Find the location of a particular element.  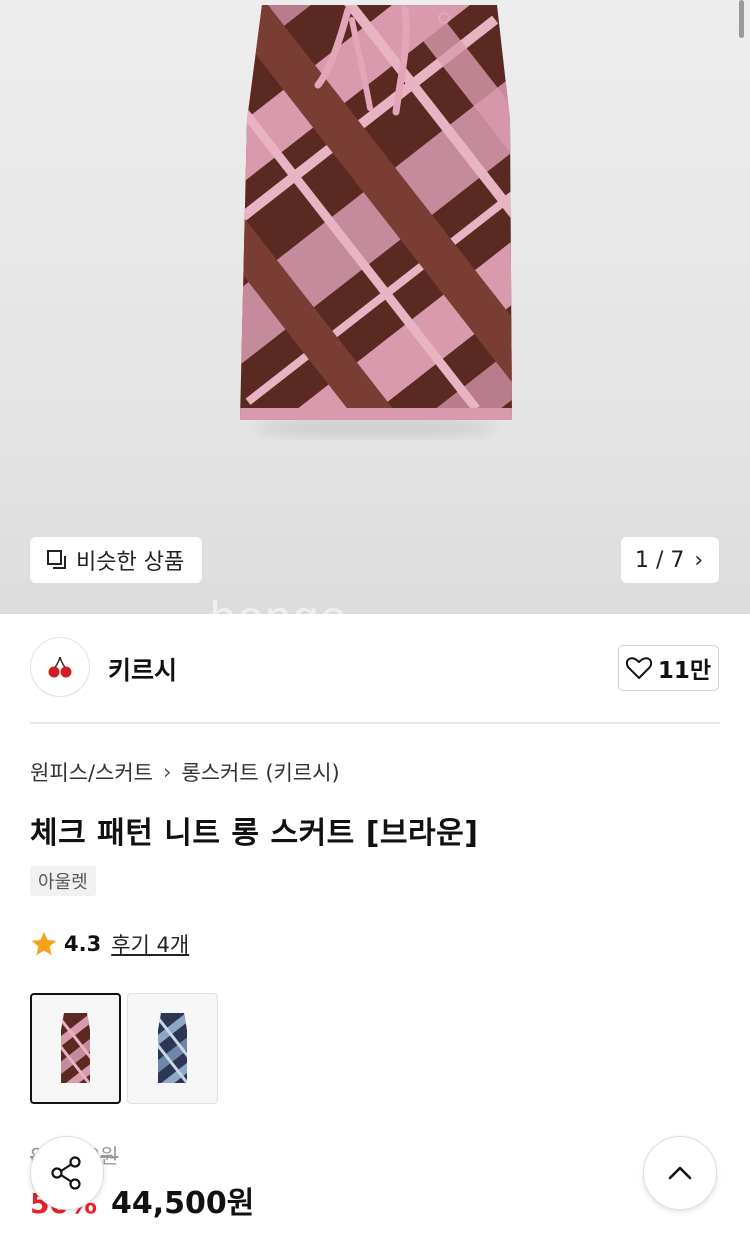

image-counter-button: 1 / 7 › is located at coordinates (670, 560).